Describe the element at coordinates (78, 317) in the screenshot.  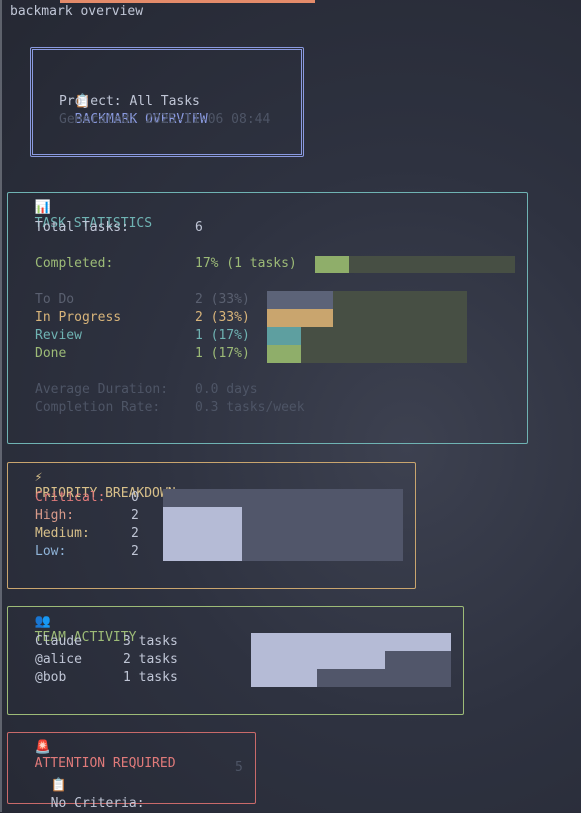
I see `status-label: In Progress` at that location.